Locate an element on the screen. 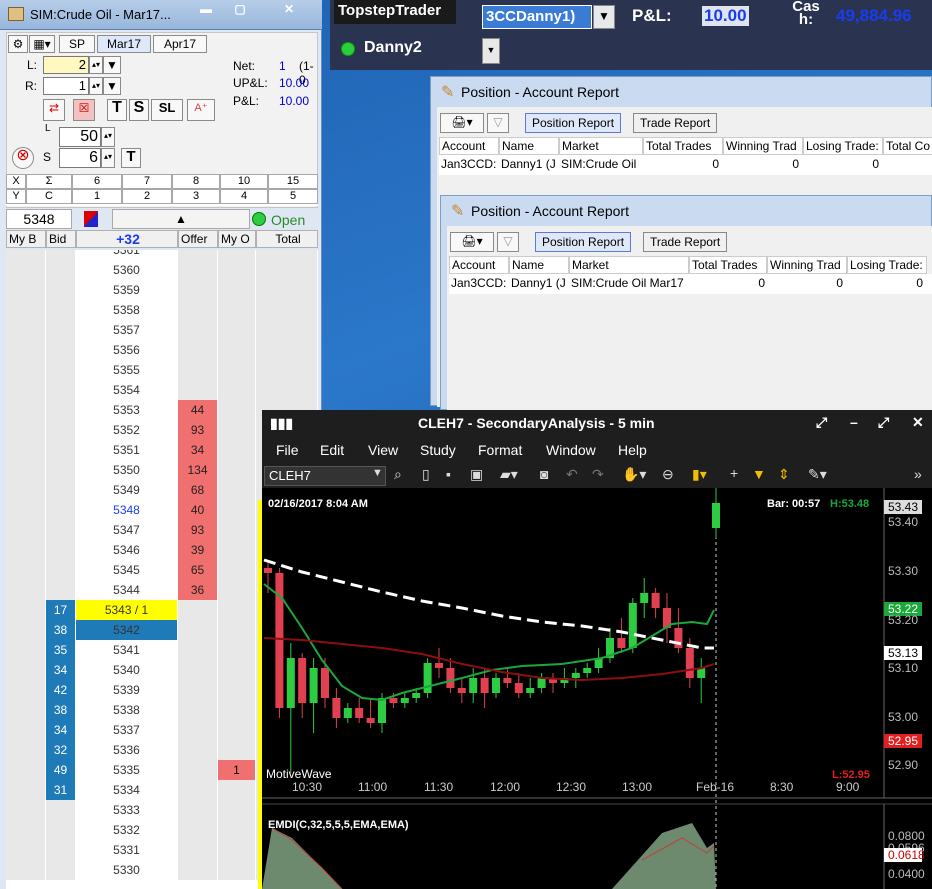 The image size is (932, 889). price-cell: 5360 is located at coordinates (127, 270).